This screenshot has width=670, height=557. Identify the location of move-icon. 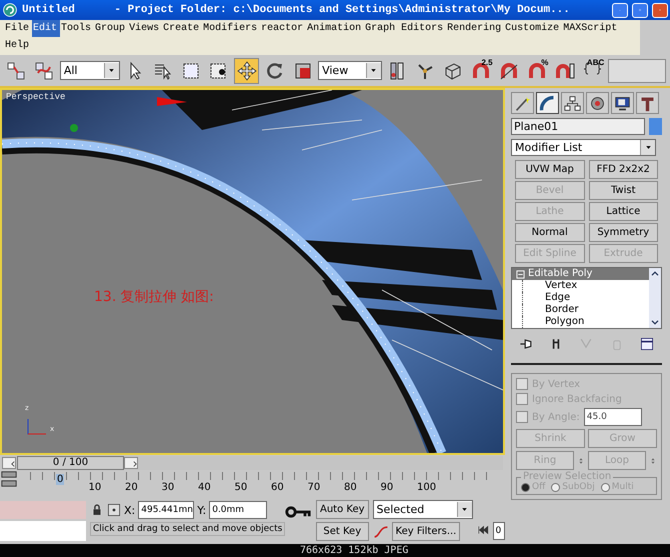
(246, 70).